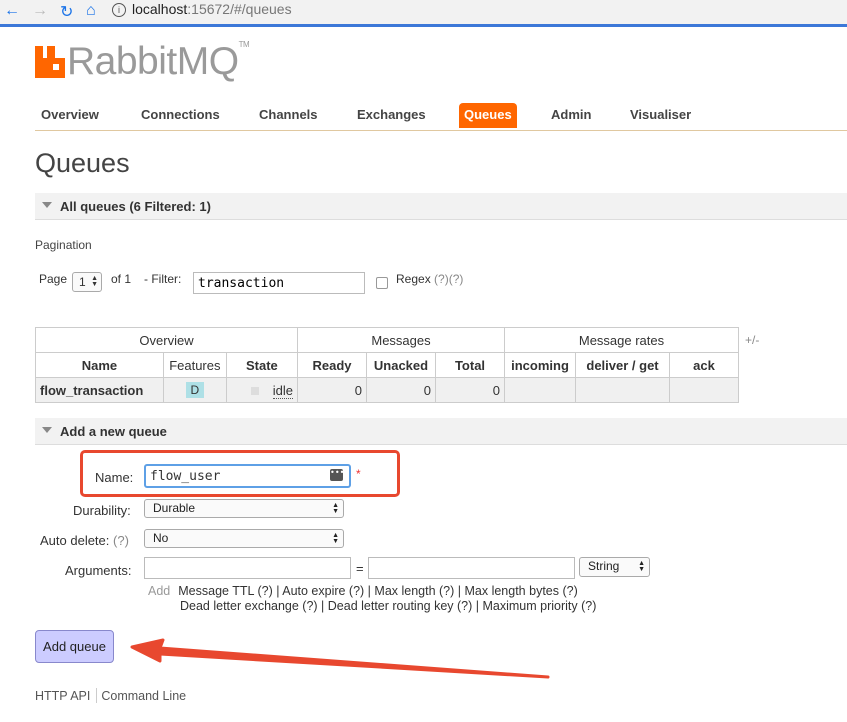 Image resolution: width=847 pixels, height=722 pixels. I want to click on command-line-link: Command Line, so click(143, 696).